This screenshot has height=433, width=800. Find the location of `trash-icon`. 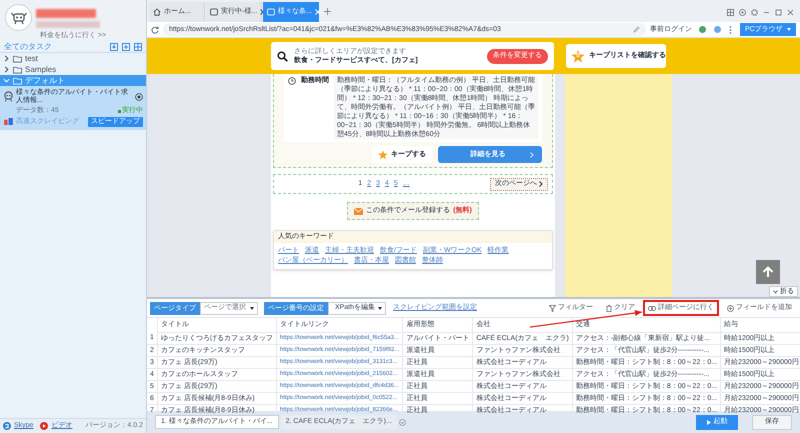

trash-icon is located at coordinates (609, 308).